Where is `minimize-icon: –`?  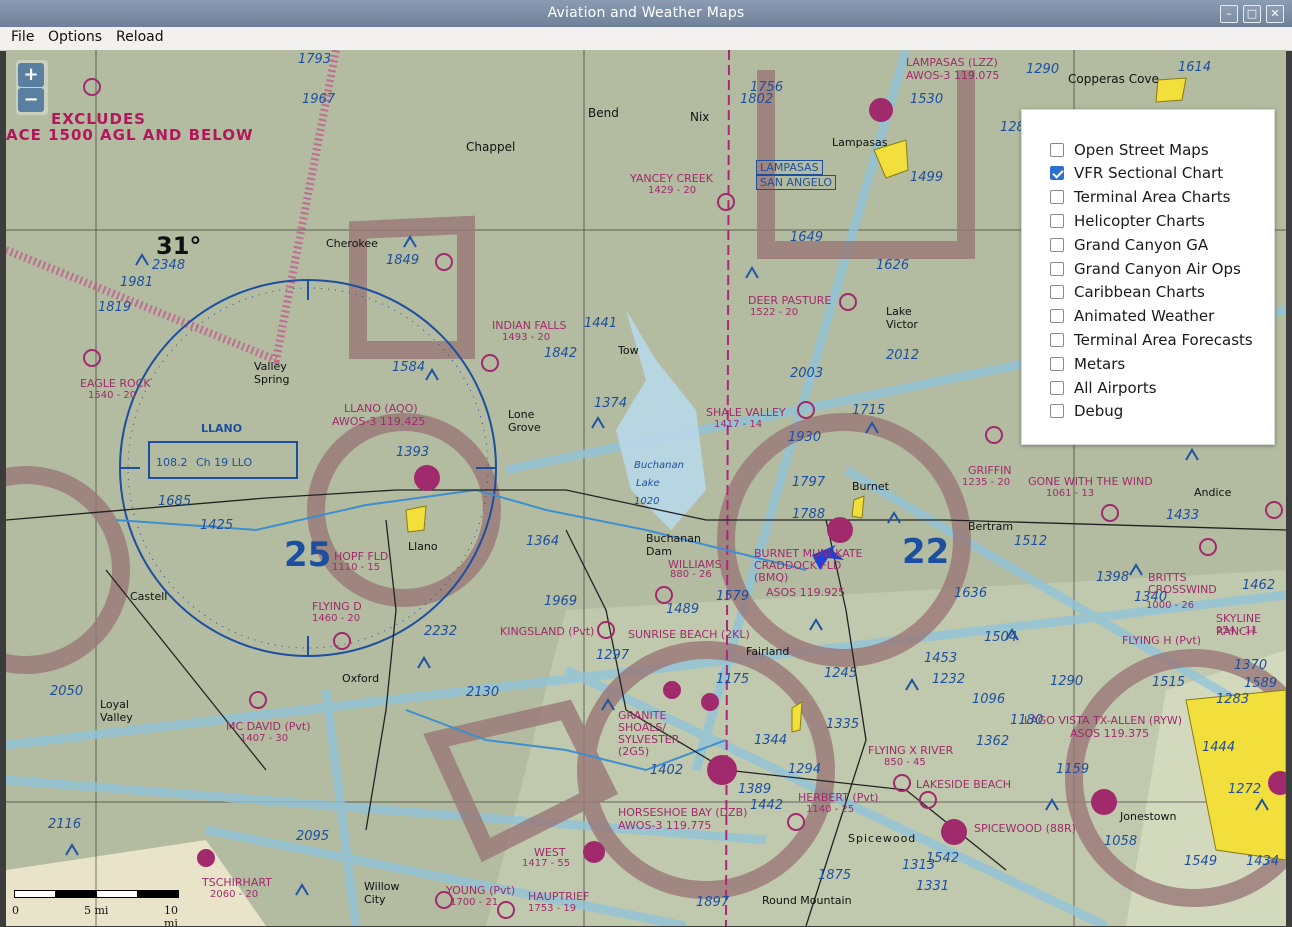 minimize-icon: – is located at coordinates (1229, 14).